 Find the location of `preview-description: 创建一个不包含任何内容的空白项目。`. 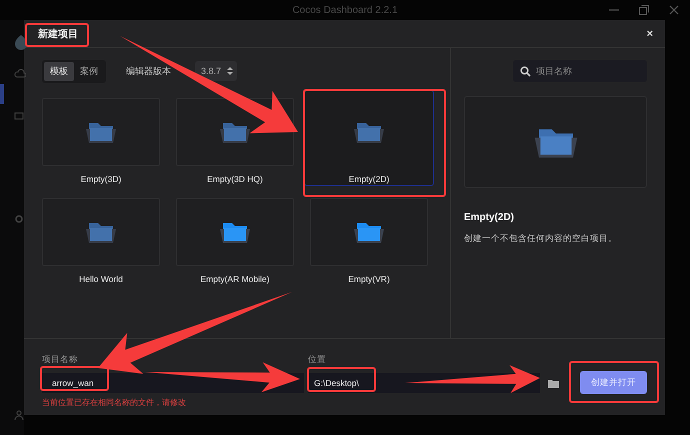

preview-description: 创建一个不包含任何内容的空白项目。 is located at coordinates (541, 239).